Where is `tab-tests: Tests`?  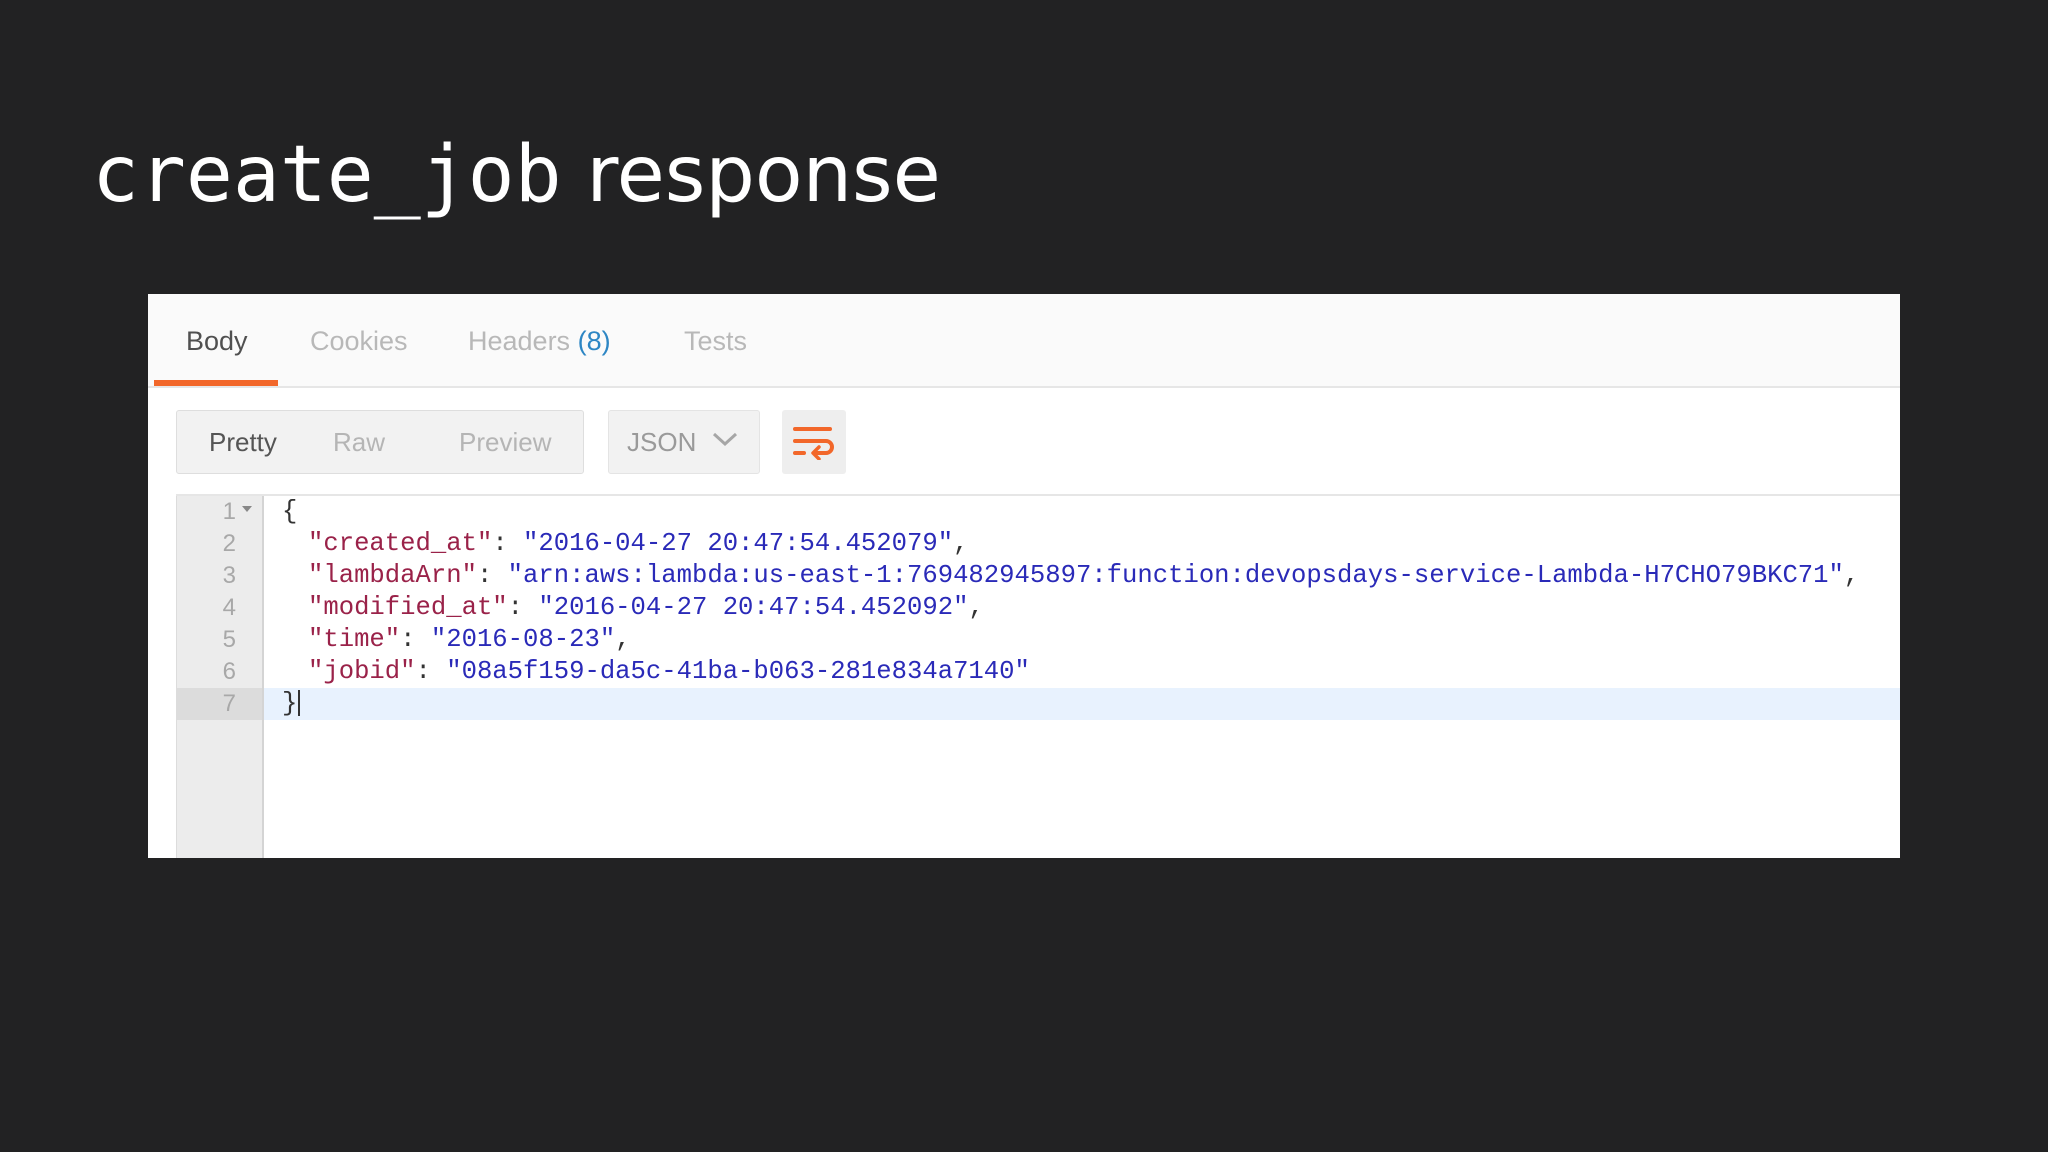 tab-tests: Tests is located at coordinates (715, 341).